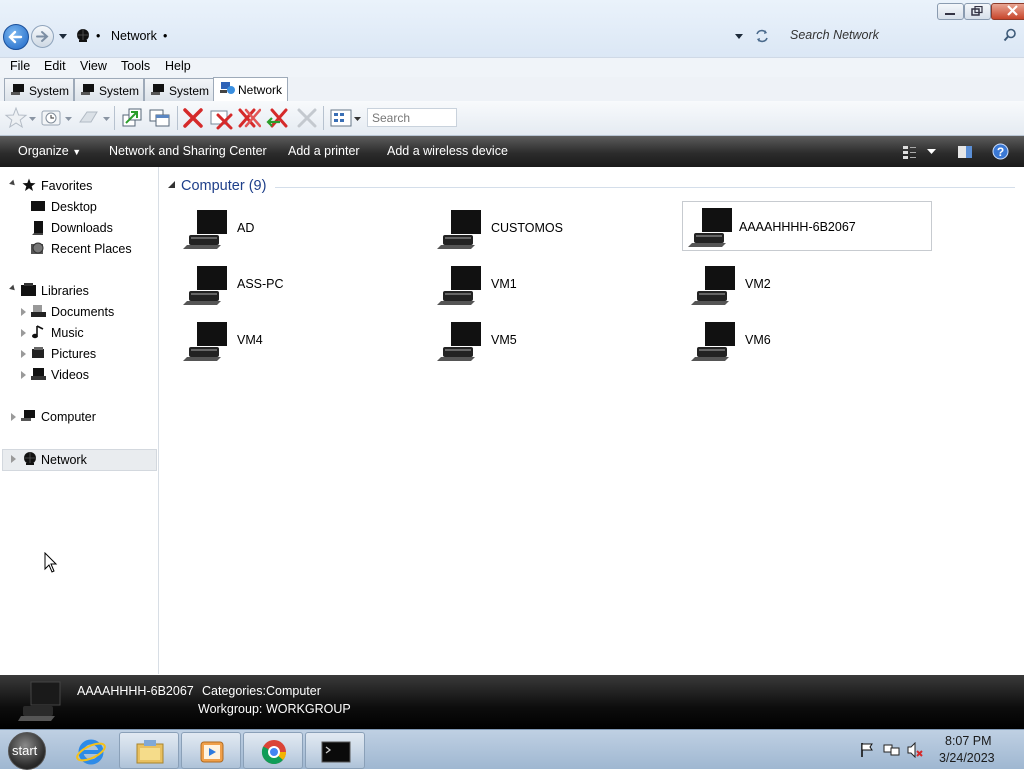 The height and width of the screenshot is (770, 1024). Describe the element at coordinates (178, 66) in the screenshot. I see `menu-help: Help` at that location.